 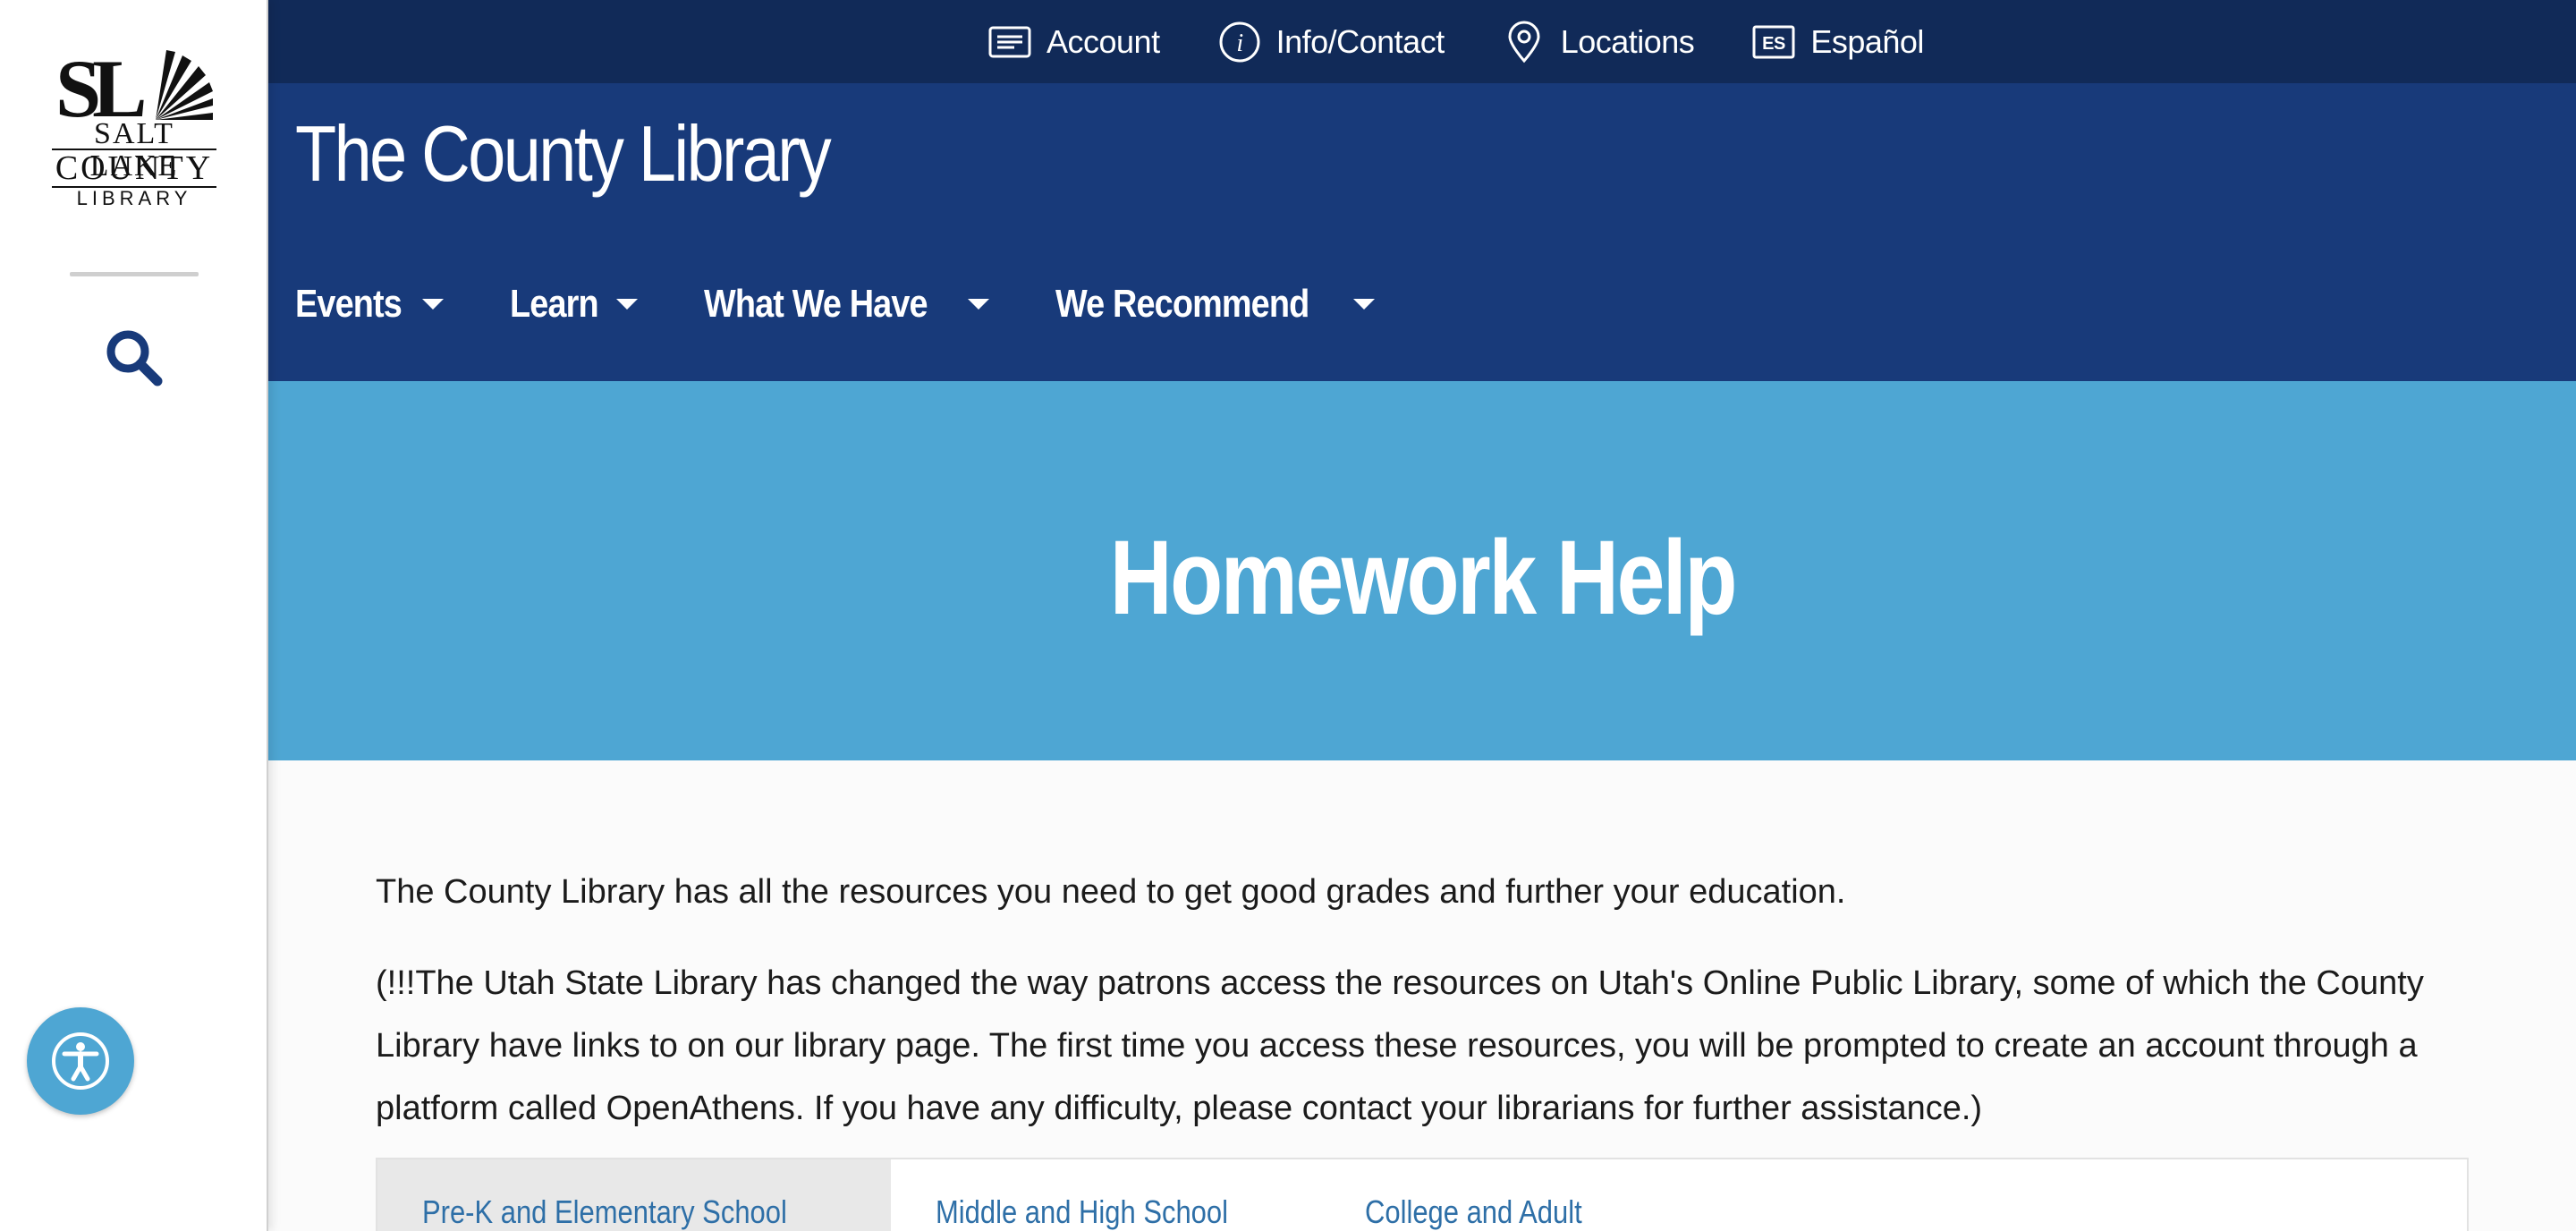 I want to click on search-icon, so click(x=134, y=358).